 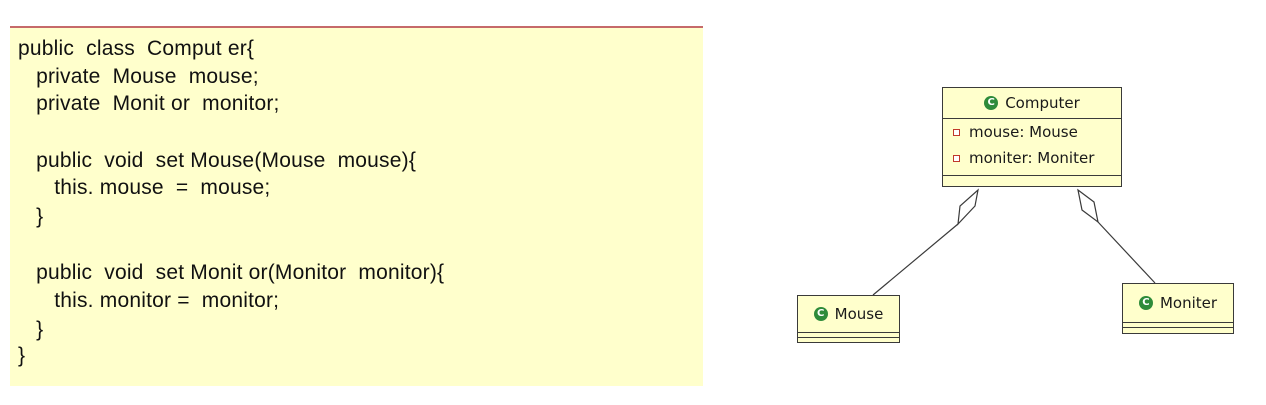 I want to click on class-mouse-header: C Mouse, so click(x=848, y=314).